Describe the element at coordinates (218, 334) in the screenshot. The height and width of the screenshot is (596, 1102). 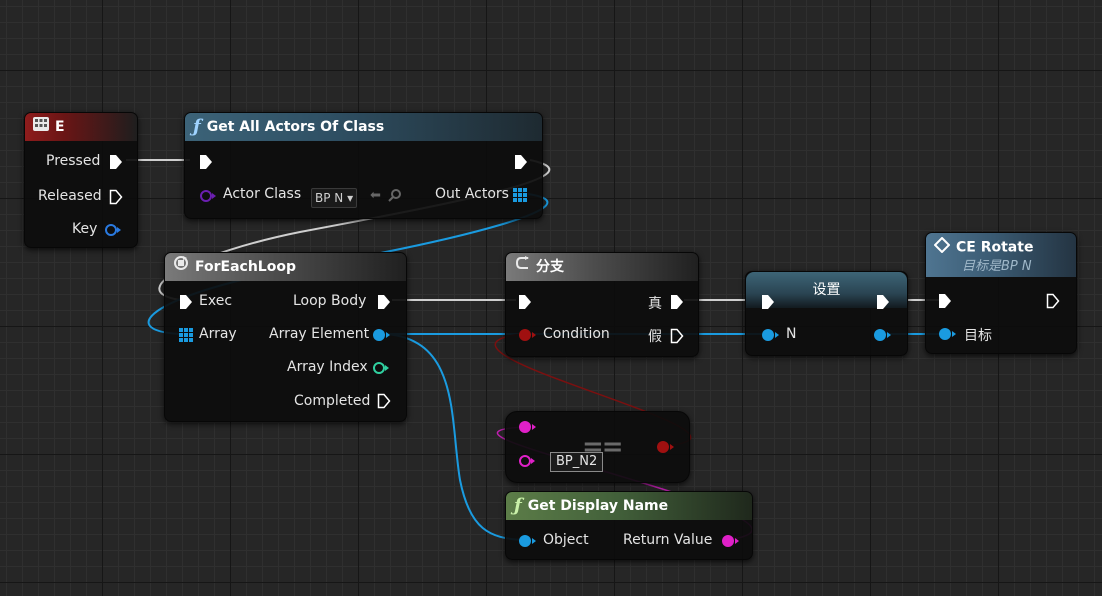
I see `pin-label-array: Array` at that location.